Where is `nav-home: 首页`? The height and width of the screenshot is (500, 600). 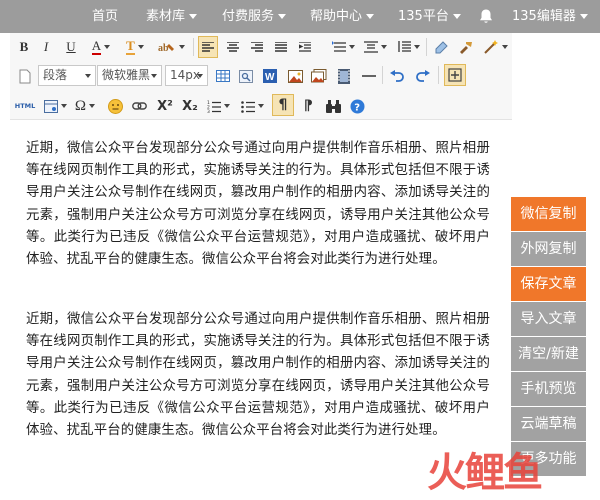 nav-home: 首页 is located at coordinates (105, 16).